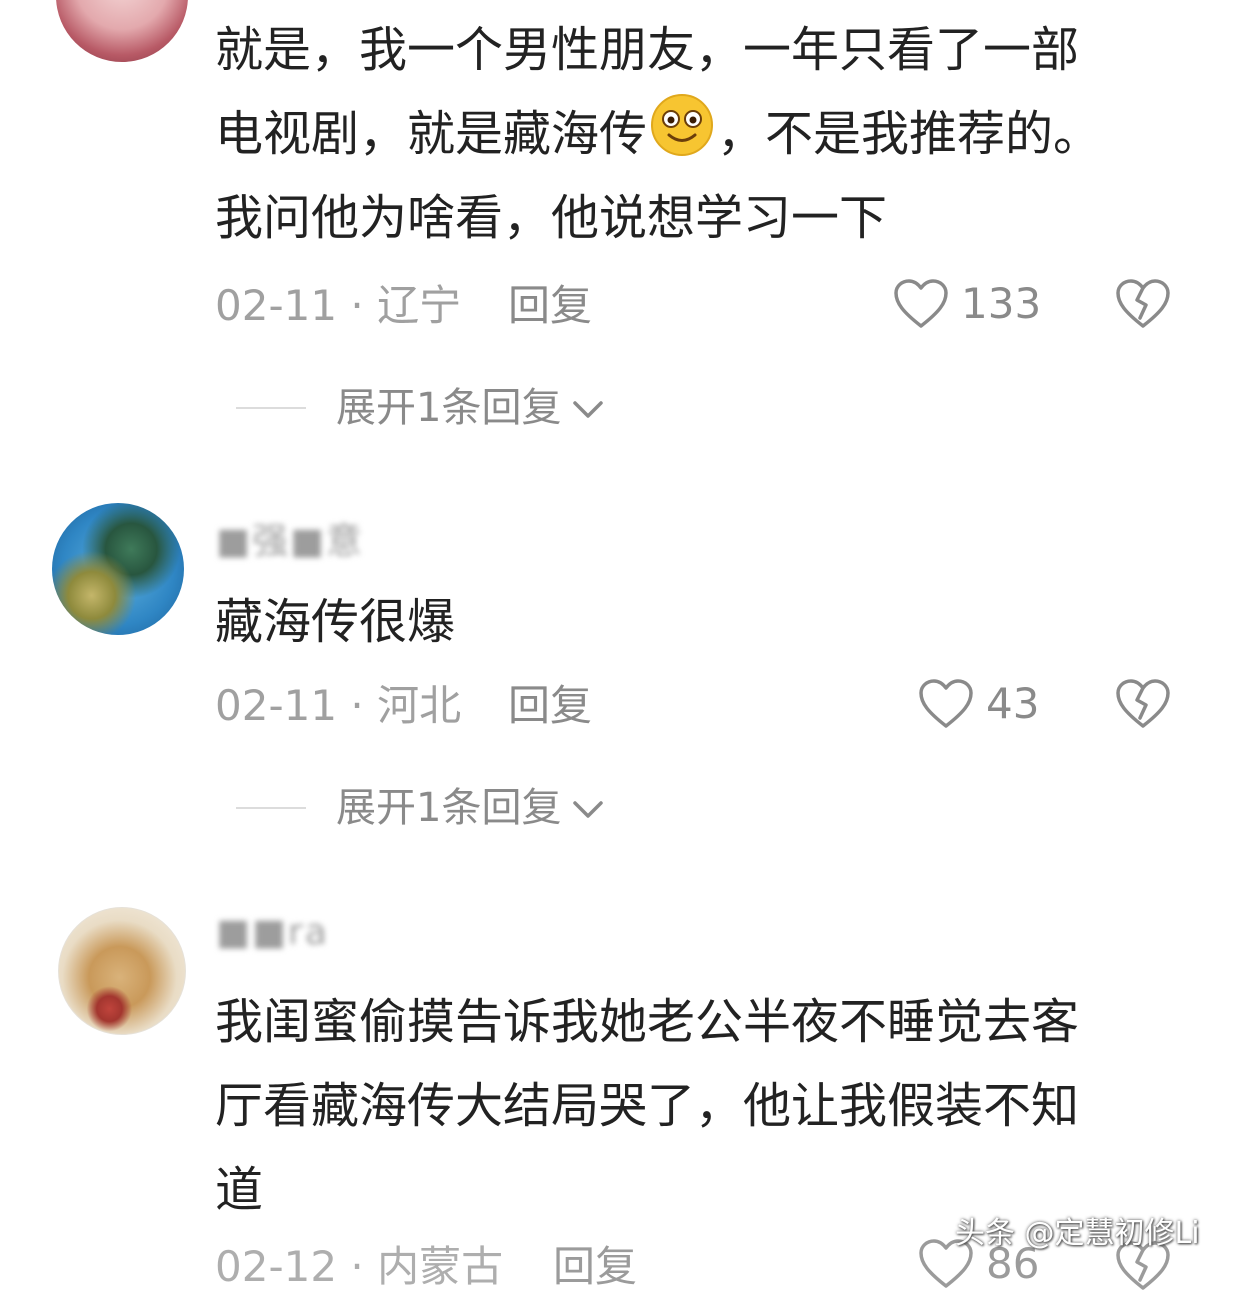 Image resolution: width=1240 pixels, height=1294 pixels. I want to click on like-button: 133, so click(967, 304).